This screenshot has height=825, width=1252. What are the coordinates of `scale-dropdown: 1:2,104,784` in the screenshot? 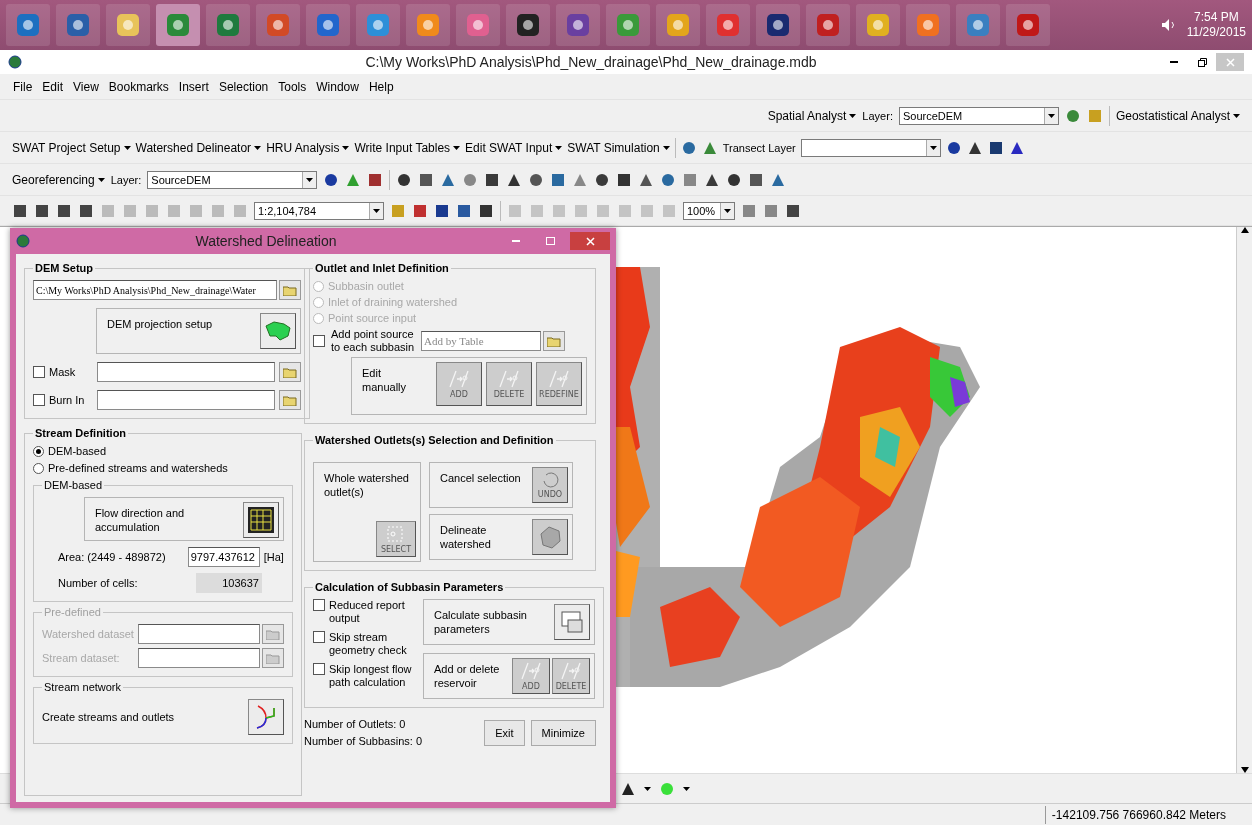 It's located at (319, 210).